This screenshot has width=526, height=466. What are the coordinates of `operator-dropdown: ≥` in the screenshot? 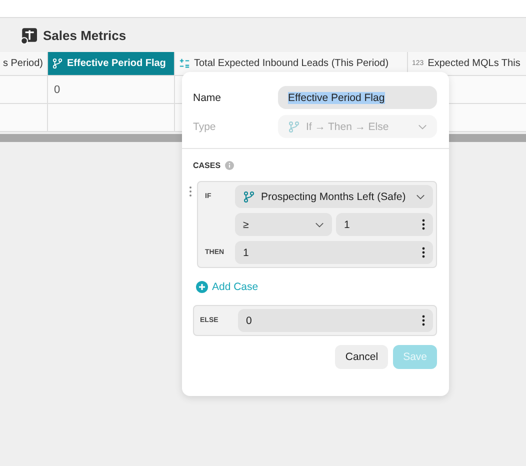 It's located at (283, 224).